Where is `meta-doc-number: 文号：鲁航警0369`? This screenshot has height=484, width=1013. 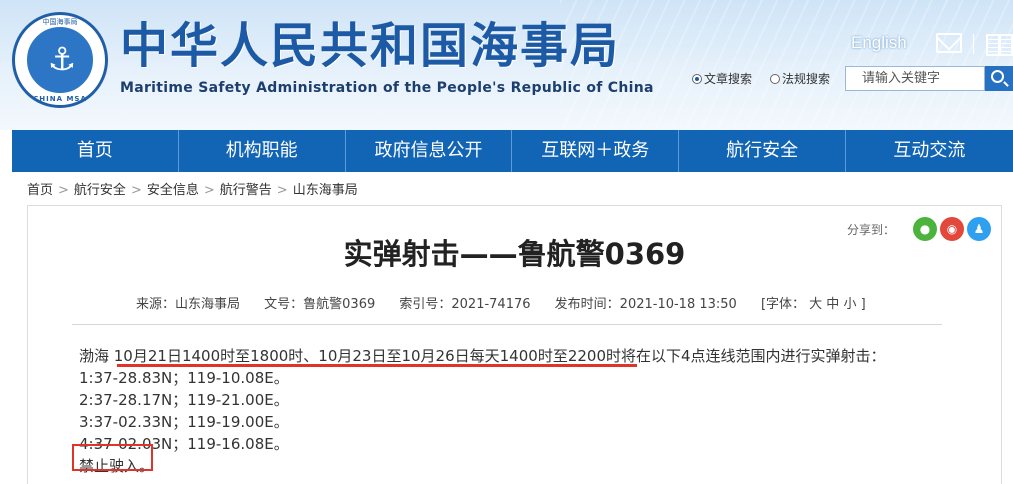 meta-doc-number: 文号：鲁航警0369 is located at coordinates (320, 304).